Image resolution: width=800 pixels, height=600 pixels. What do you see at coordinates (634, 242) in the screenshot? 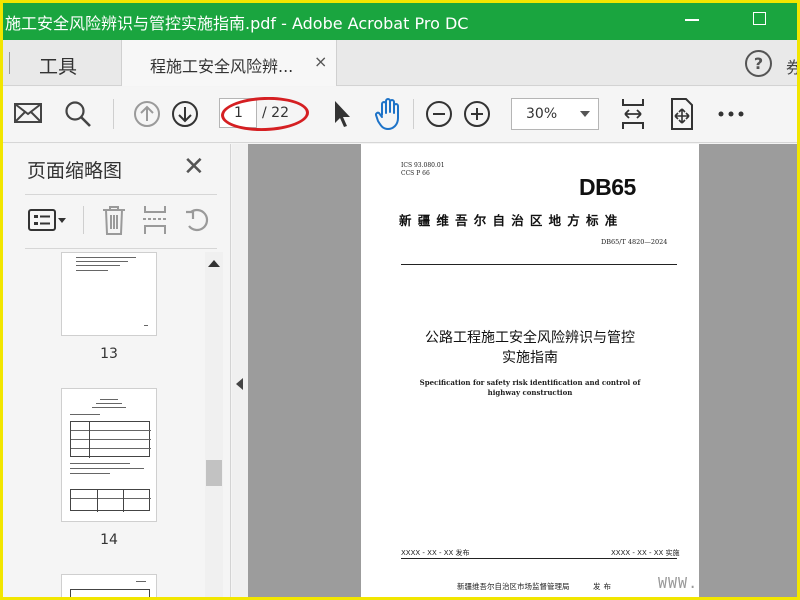
I see `standard-number: DB65/T 4820—2024` at bounding box center [634, 242].